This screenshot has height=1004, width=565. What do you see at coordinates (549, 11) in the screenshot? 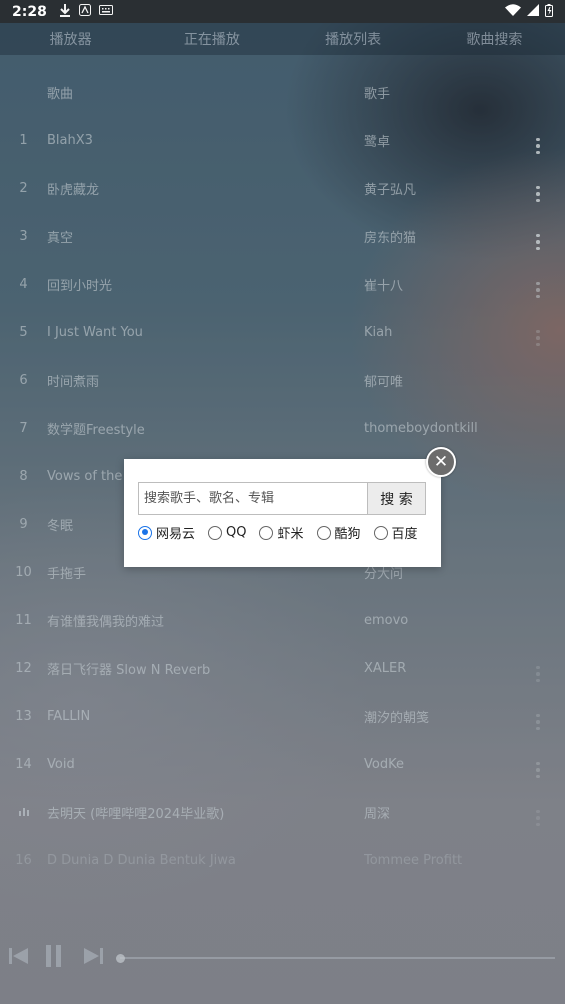
I see `battery-icon` at bounding box center [549, 11].